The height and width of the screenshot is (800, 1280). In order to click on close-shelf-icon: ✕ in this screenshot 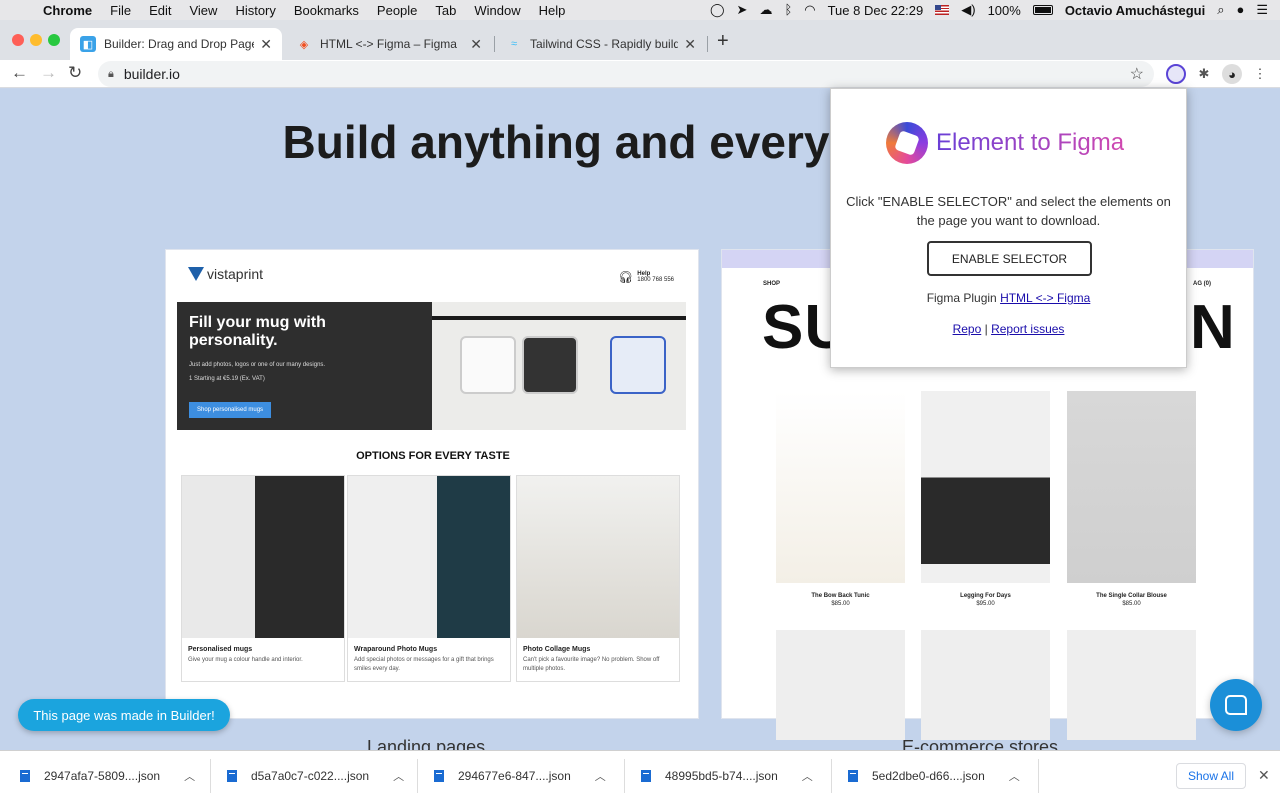, I will do `click(1264, 775)`.